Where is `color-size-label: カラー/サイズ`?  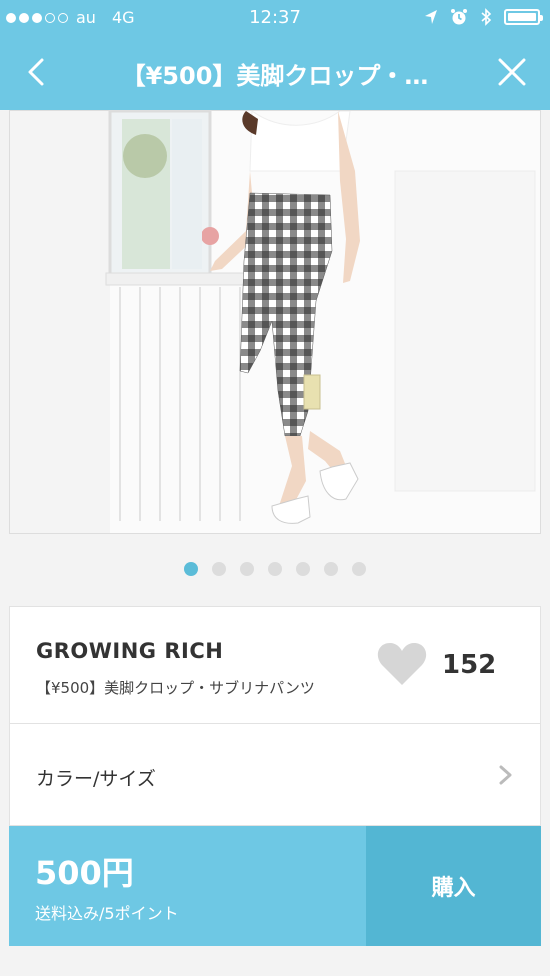 color-size-label: カラー/サイズ is located at coordinates (96, 779).